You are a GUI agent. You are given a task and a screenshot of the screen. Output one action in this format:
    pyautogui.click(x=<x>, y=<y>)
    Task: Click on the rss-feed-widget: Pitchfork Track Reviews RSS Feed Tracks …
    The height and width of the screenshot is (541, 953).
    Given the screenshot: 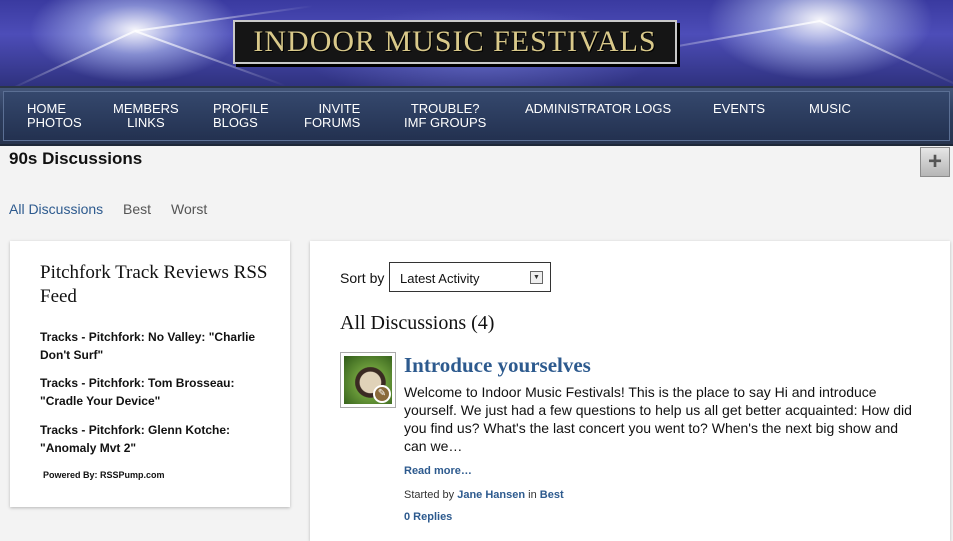 What is the action you would take?
    pyautogui.click(x=150, y=374)
    